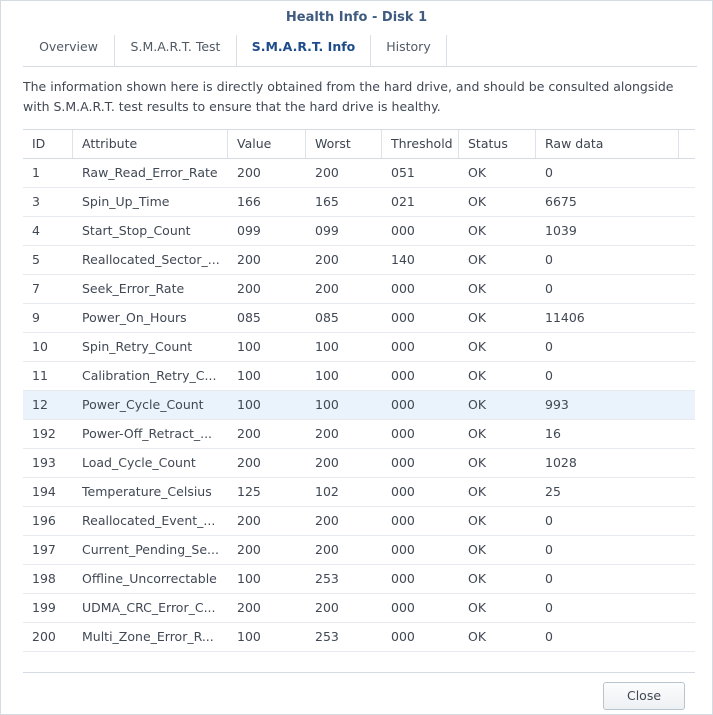 Image resolution: width=713 pixels, height=715 pixels. Describe the element at coordinates (359, 173) in the screenshot. I see `table-row: 1 Raw_Read_Error_Rate 200 200 051 OK 0` at that location.